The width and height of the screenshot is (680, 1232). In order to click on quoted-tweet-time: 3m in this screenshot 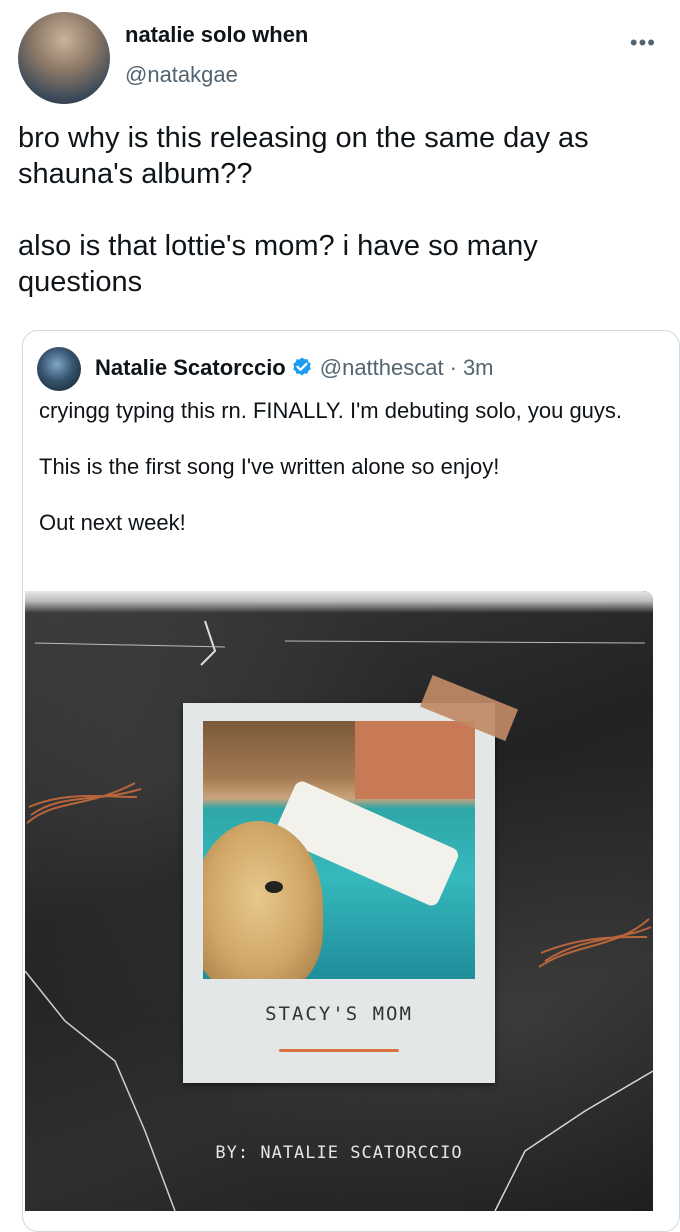, I will do `click(478, 368)`.